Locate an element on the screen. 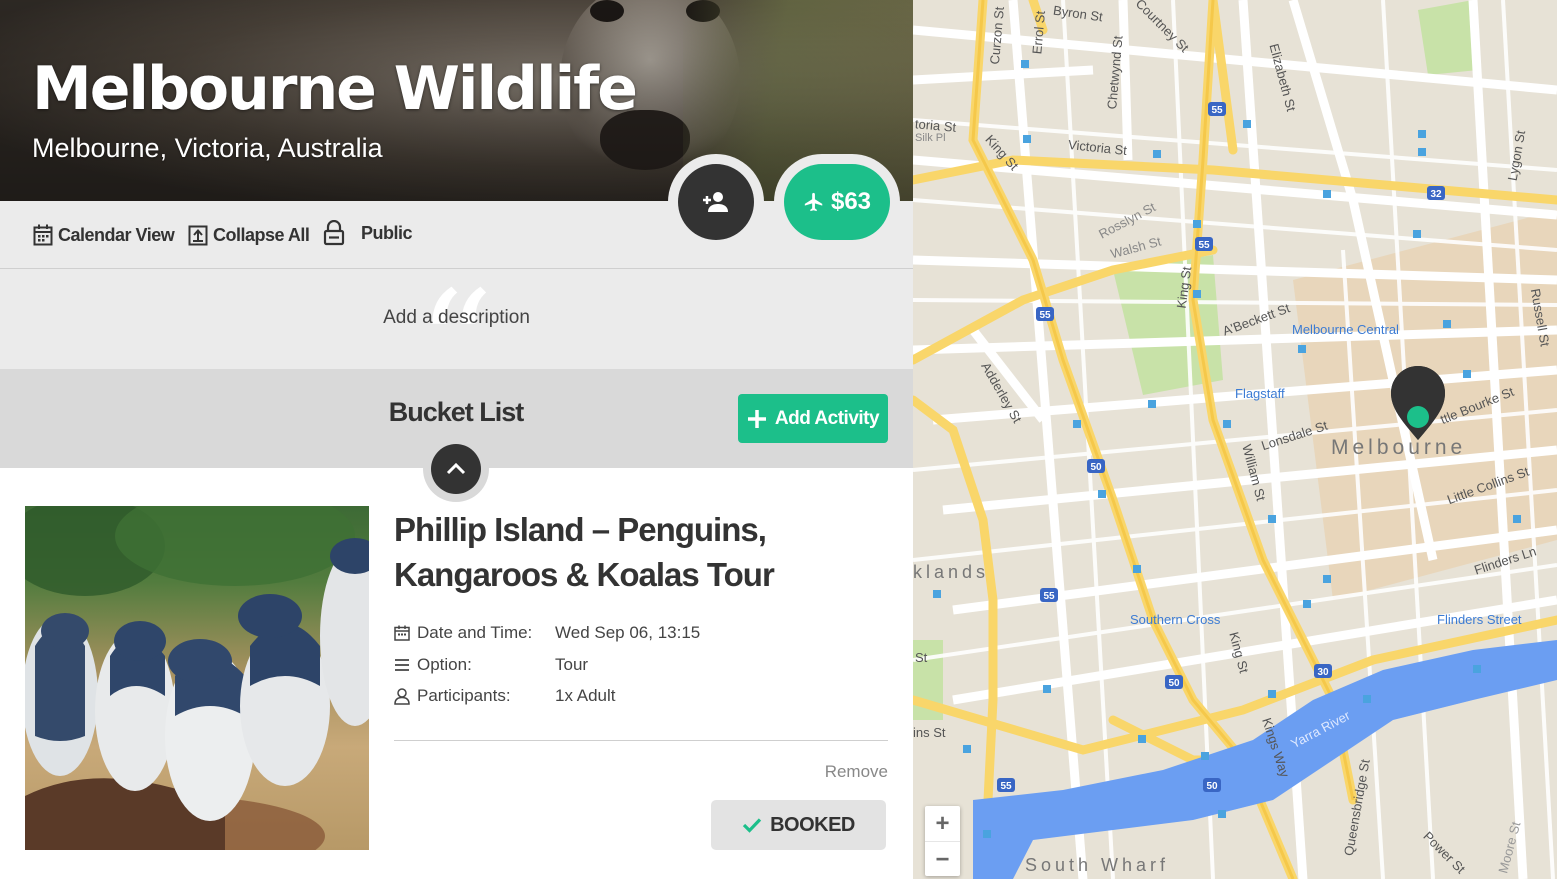  visibility-label: Public is located at coordinates (387, 232).